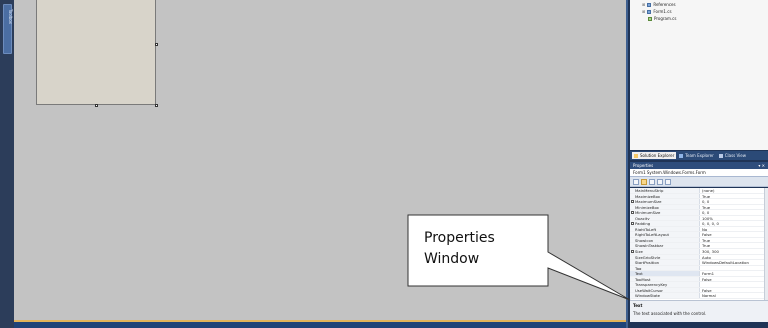  I want to click on properties-view-icon, so click(652, 181).